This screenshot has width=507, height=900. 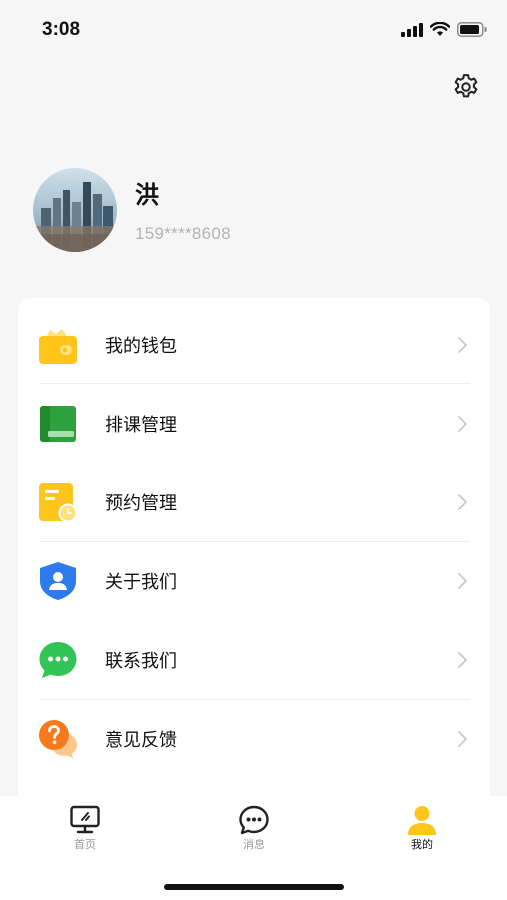 I want to click on status-time: 3:08, so click(x=61, y=29).